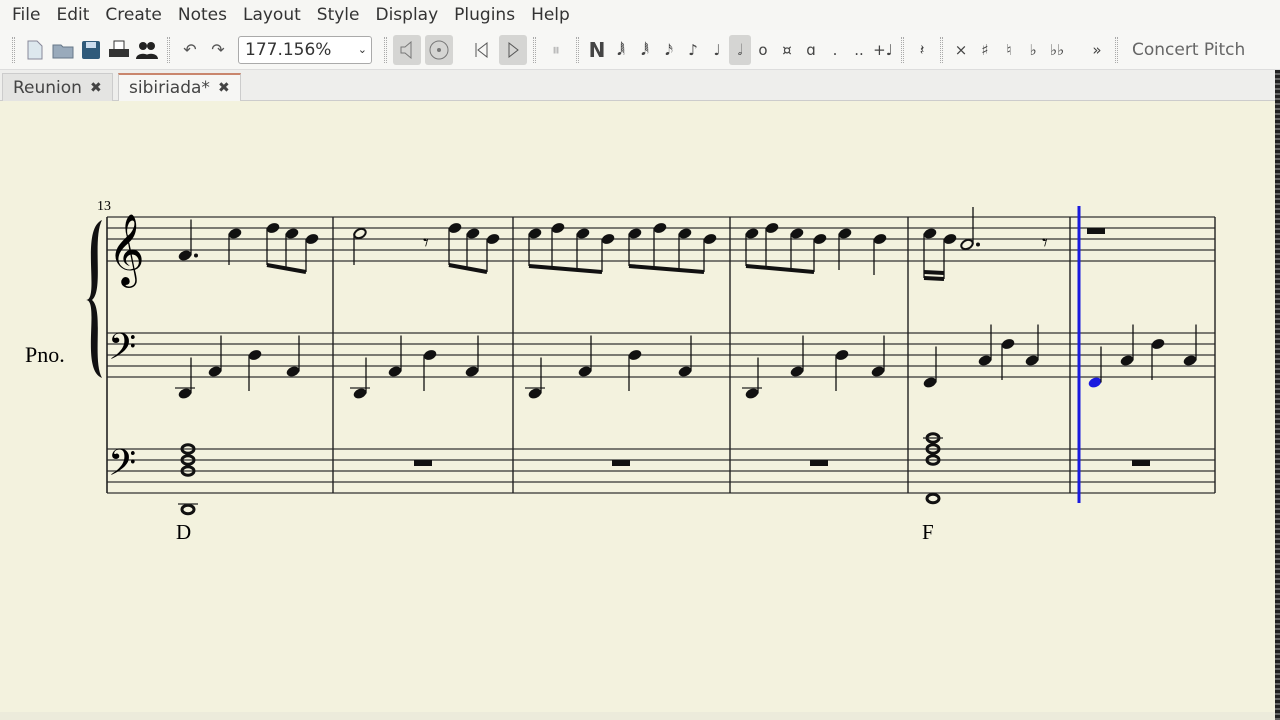 The height and width of the screenshot is (720, 1280). I want to click on print-icon, so click(119, 50).